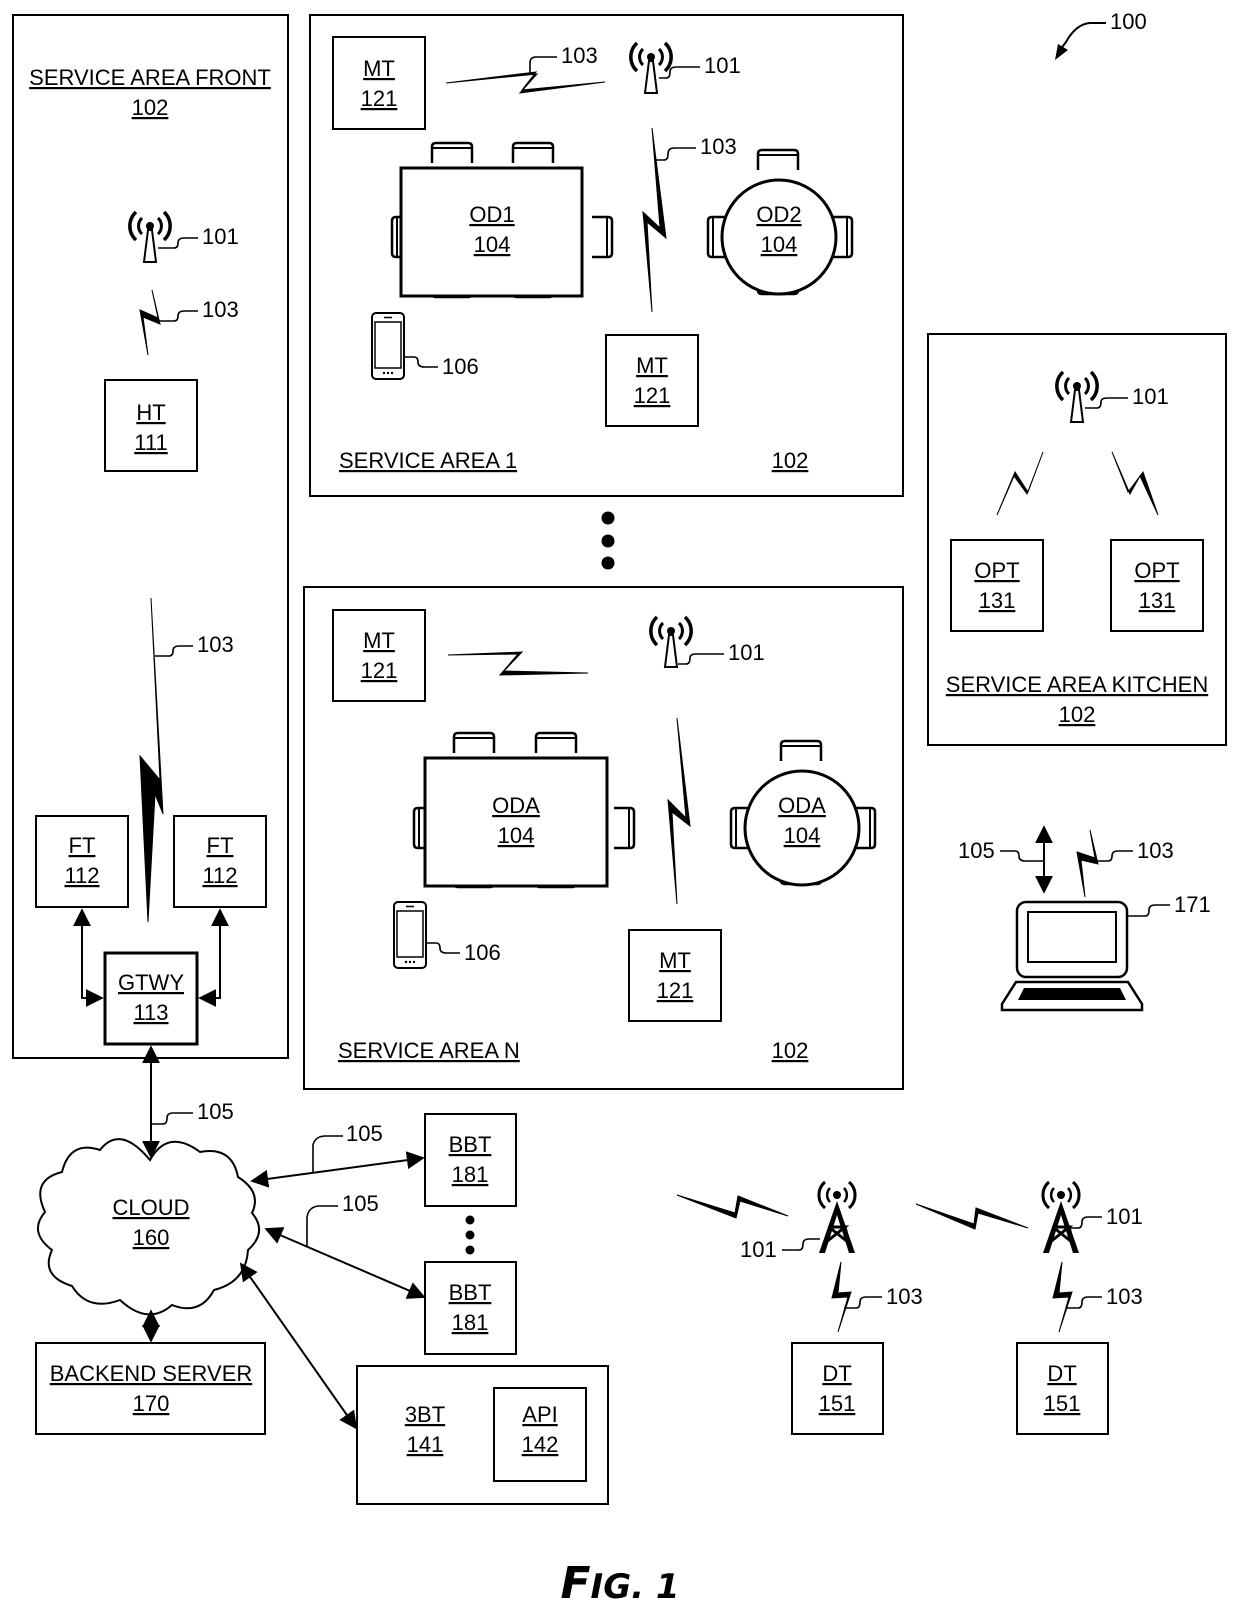 The image size is (1240, 1614). I want to click on delivery-network: 101 101 103 103 DT 151 DT 151, so click(909, 1307).